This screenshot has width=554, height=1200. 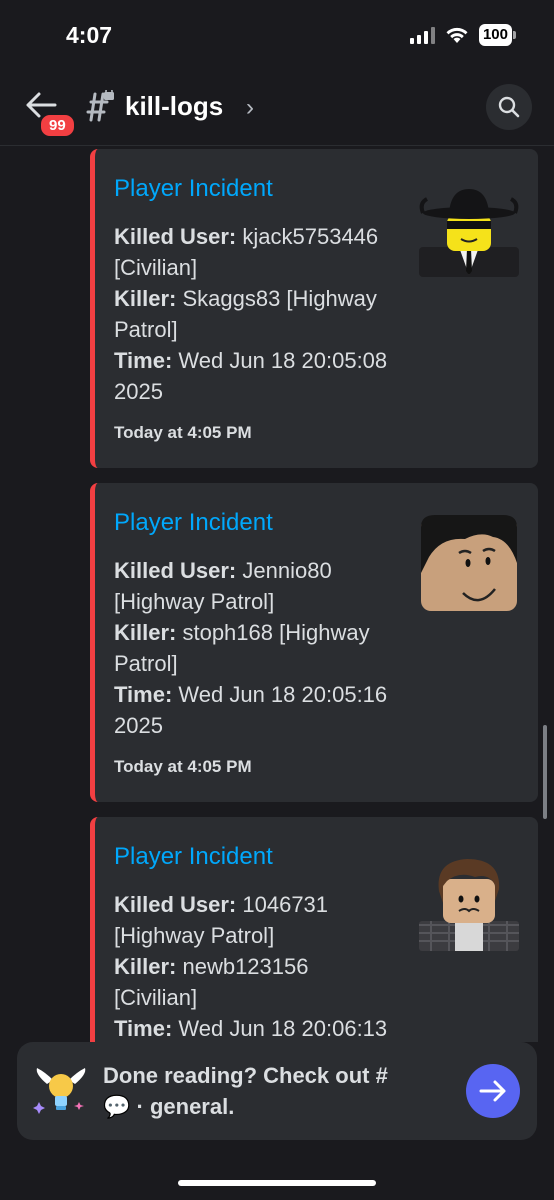 I want to click on time-value: Wed Jun 18 20:05:16, so click(x=280, y=694).